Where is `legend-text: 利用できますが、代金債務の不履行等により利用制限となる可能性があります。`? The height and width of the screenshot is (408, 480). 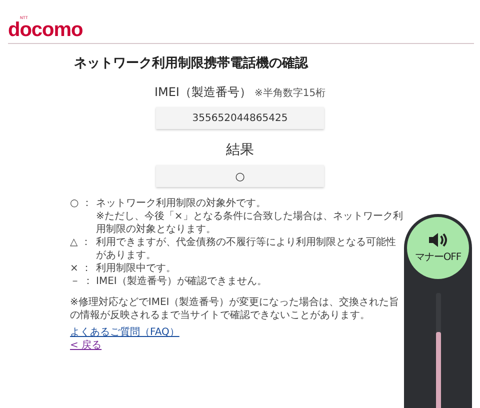
legend-text: 利用できますが、代金債務の不履行等により利用制限となる可能性があります。 is located at coordinates (246, 249).